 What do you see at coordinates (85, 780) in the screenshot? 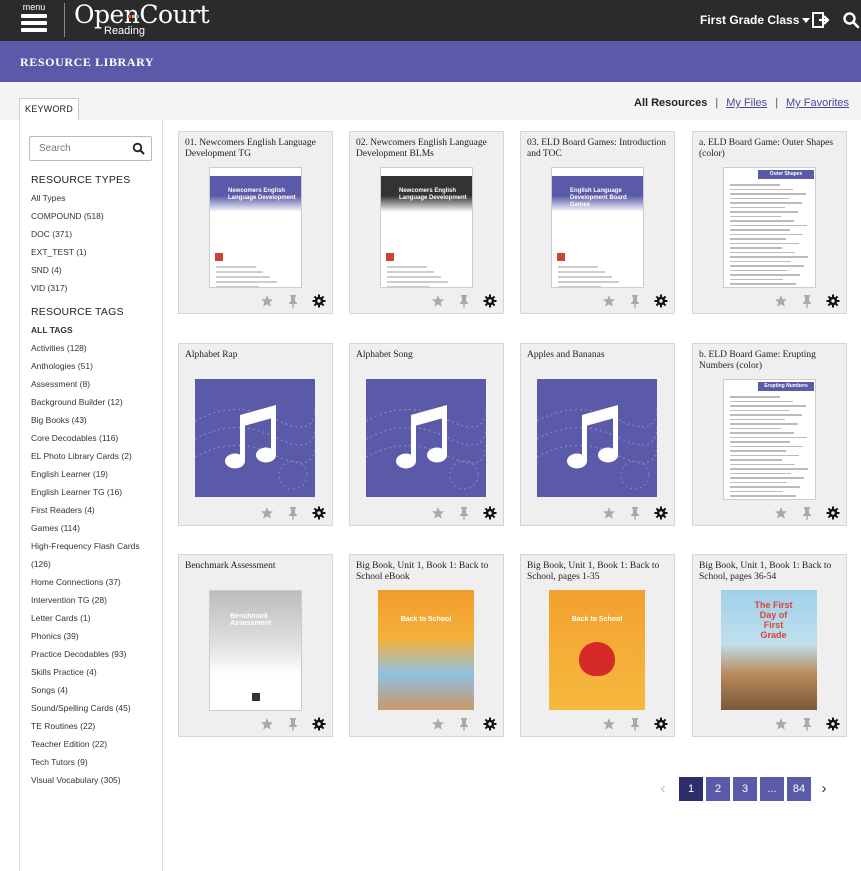
I see `resource-tag-item: Visual Vocabulary (305)` at bounding box center [85, 780].